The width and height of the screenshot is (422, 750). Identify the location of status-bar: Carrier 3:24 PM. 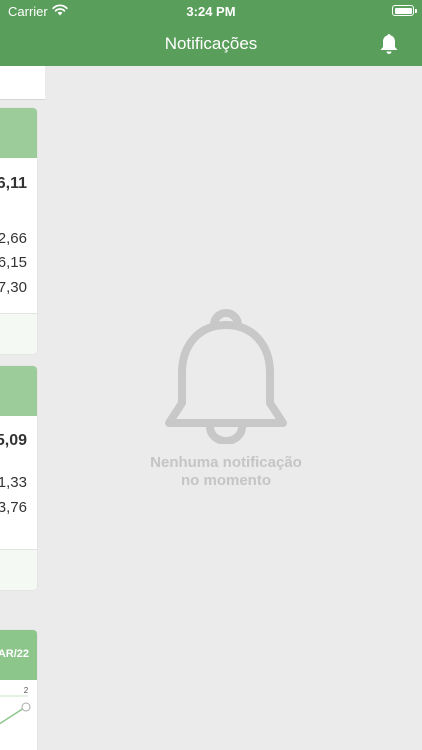
(211, 11).